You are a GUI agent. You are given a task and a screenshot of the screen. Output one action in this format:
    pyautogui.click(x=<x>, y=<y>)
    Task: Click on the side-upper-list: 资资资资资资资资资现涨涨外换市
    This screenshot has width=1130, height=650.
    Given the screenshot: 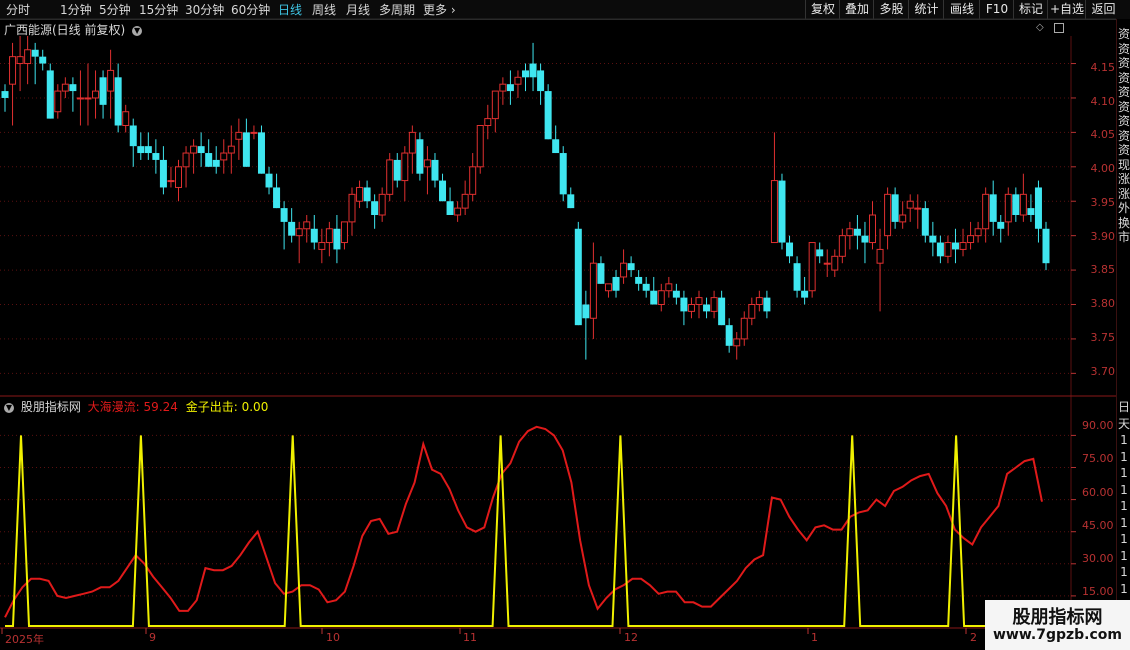 What is the action you would take?
    pyautogui.click(x=1123, y=132)
    